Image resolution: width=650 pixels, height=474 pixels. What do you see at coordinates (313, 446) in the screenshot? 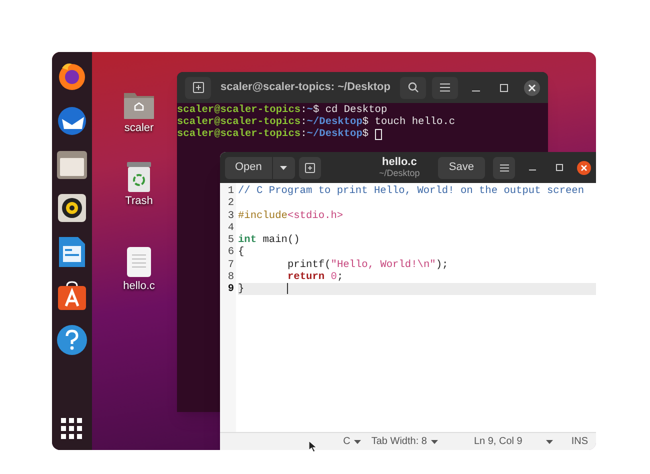
I see `pointer-icon` at bounding box center [313, 446].